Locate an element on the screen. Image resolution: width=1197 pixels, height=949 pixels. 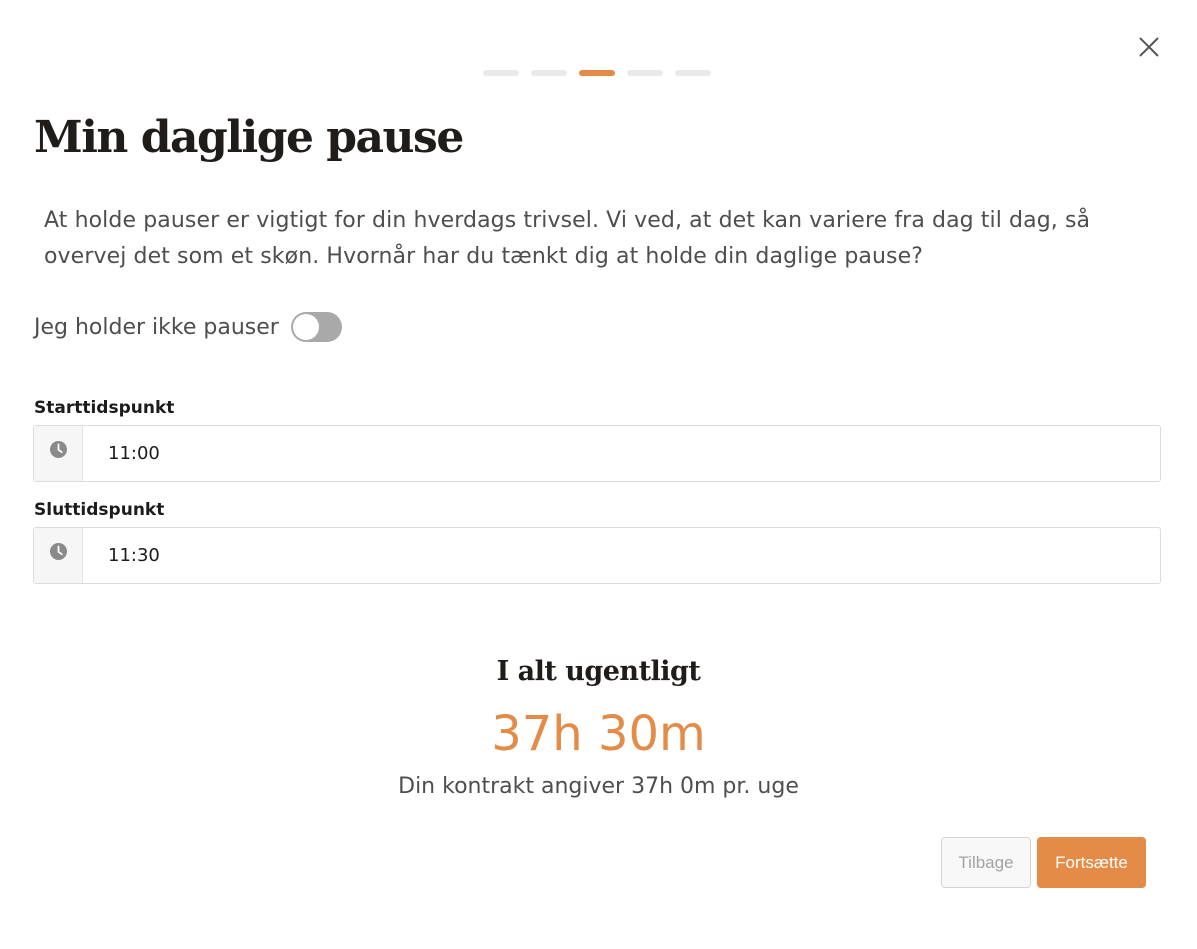
weekly-total-heading: I alt ugentligt is located at coordinates (598, 671).